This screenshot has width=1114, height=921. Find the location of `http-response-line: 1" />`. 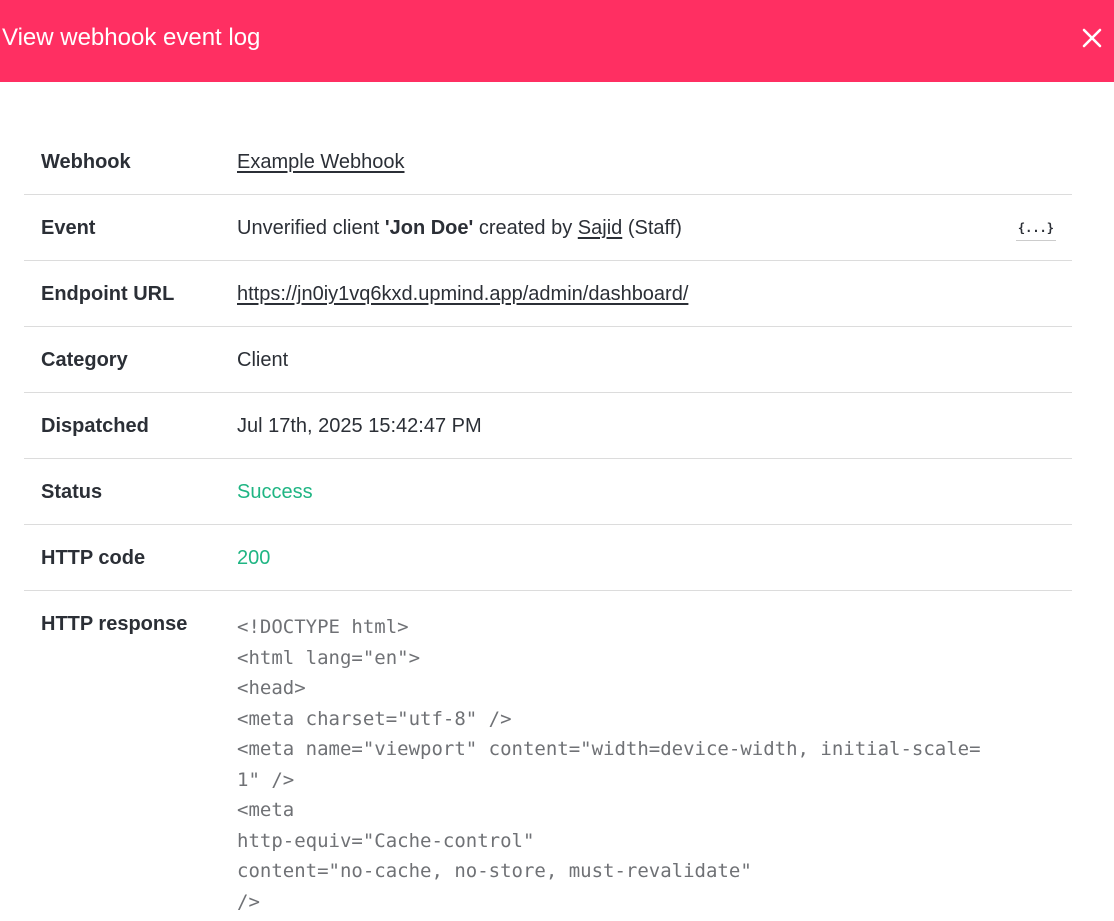

http-response-line: 1" /> is located at coordinates (266, 779).